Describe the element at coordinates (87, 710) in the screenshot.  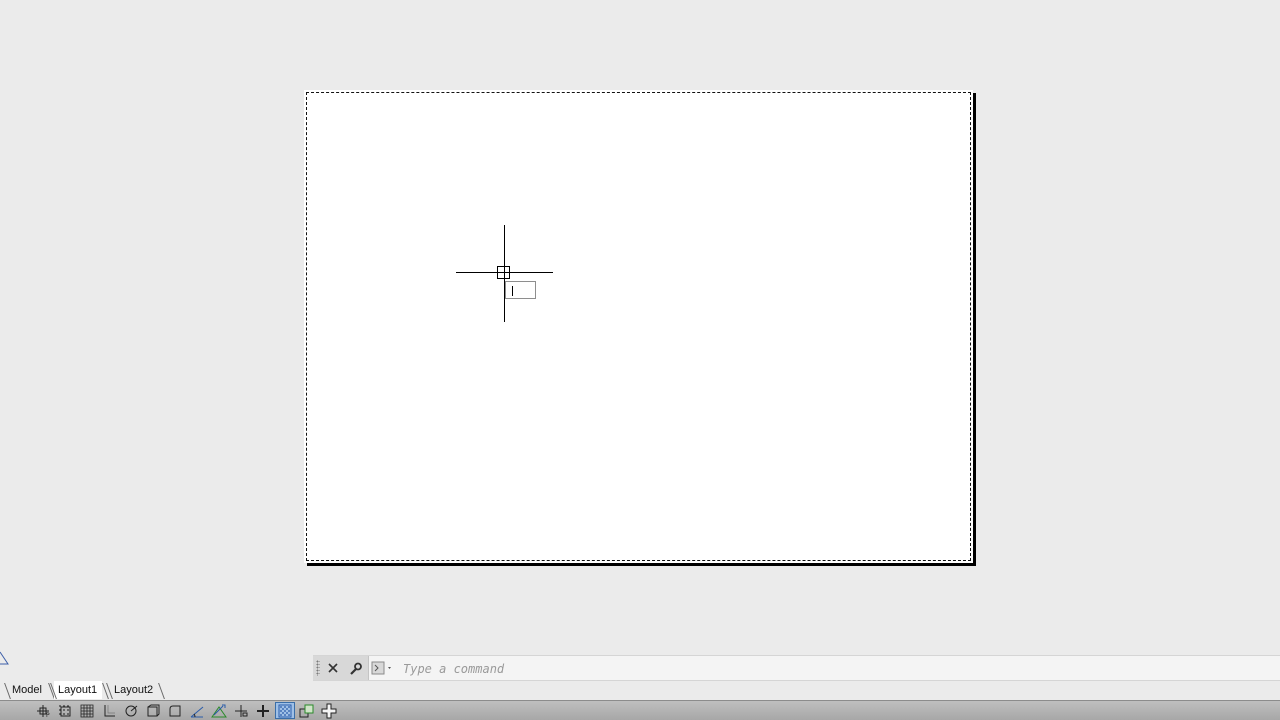
I see `grid-display-icon` at that location.